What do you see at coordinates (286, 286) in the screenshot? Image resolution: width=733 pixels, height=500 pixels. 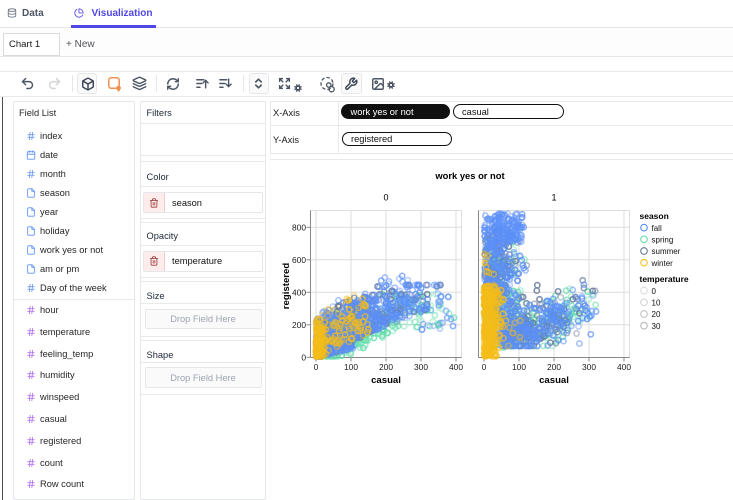 I see `svg-text: registered` at bounding box center [286, 286].